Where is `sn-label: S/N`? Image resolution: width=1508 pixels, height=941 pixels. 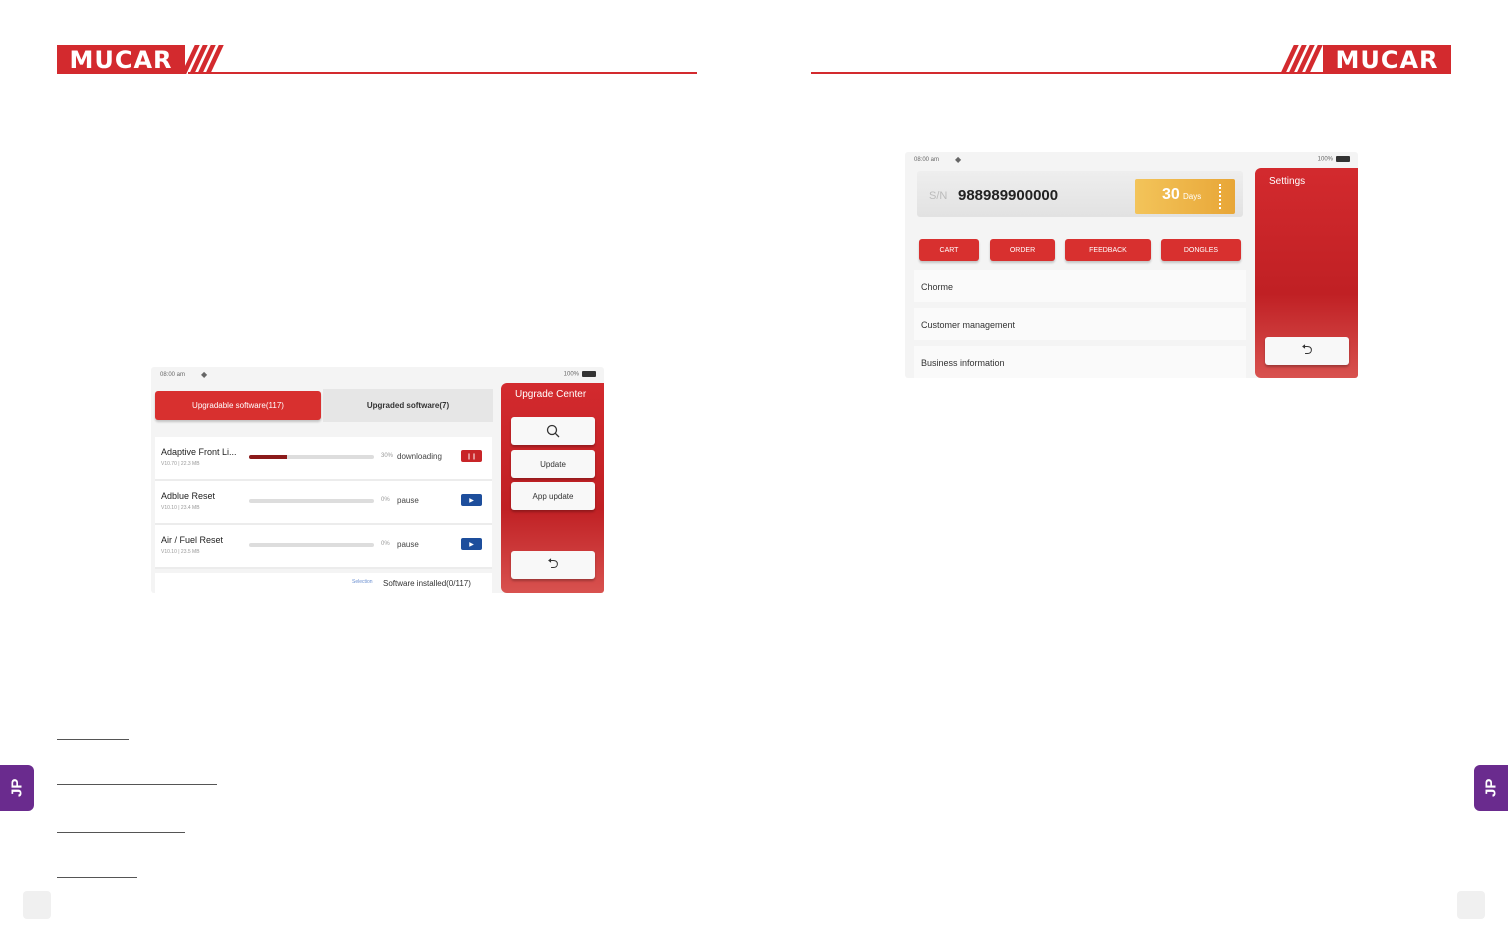
sn-label: S/N is located at coordinates (938, 196).